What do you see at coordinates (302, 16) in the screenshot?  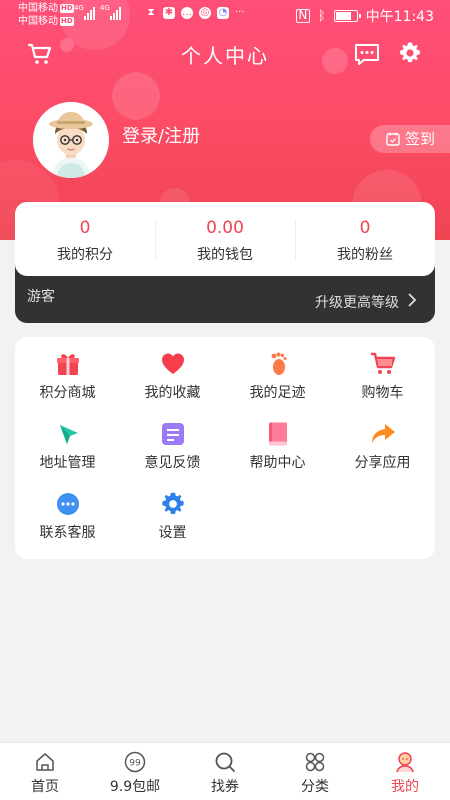 I see `nfc-icon: N` at bounding box center [302, 16].